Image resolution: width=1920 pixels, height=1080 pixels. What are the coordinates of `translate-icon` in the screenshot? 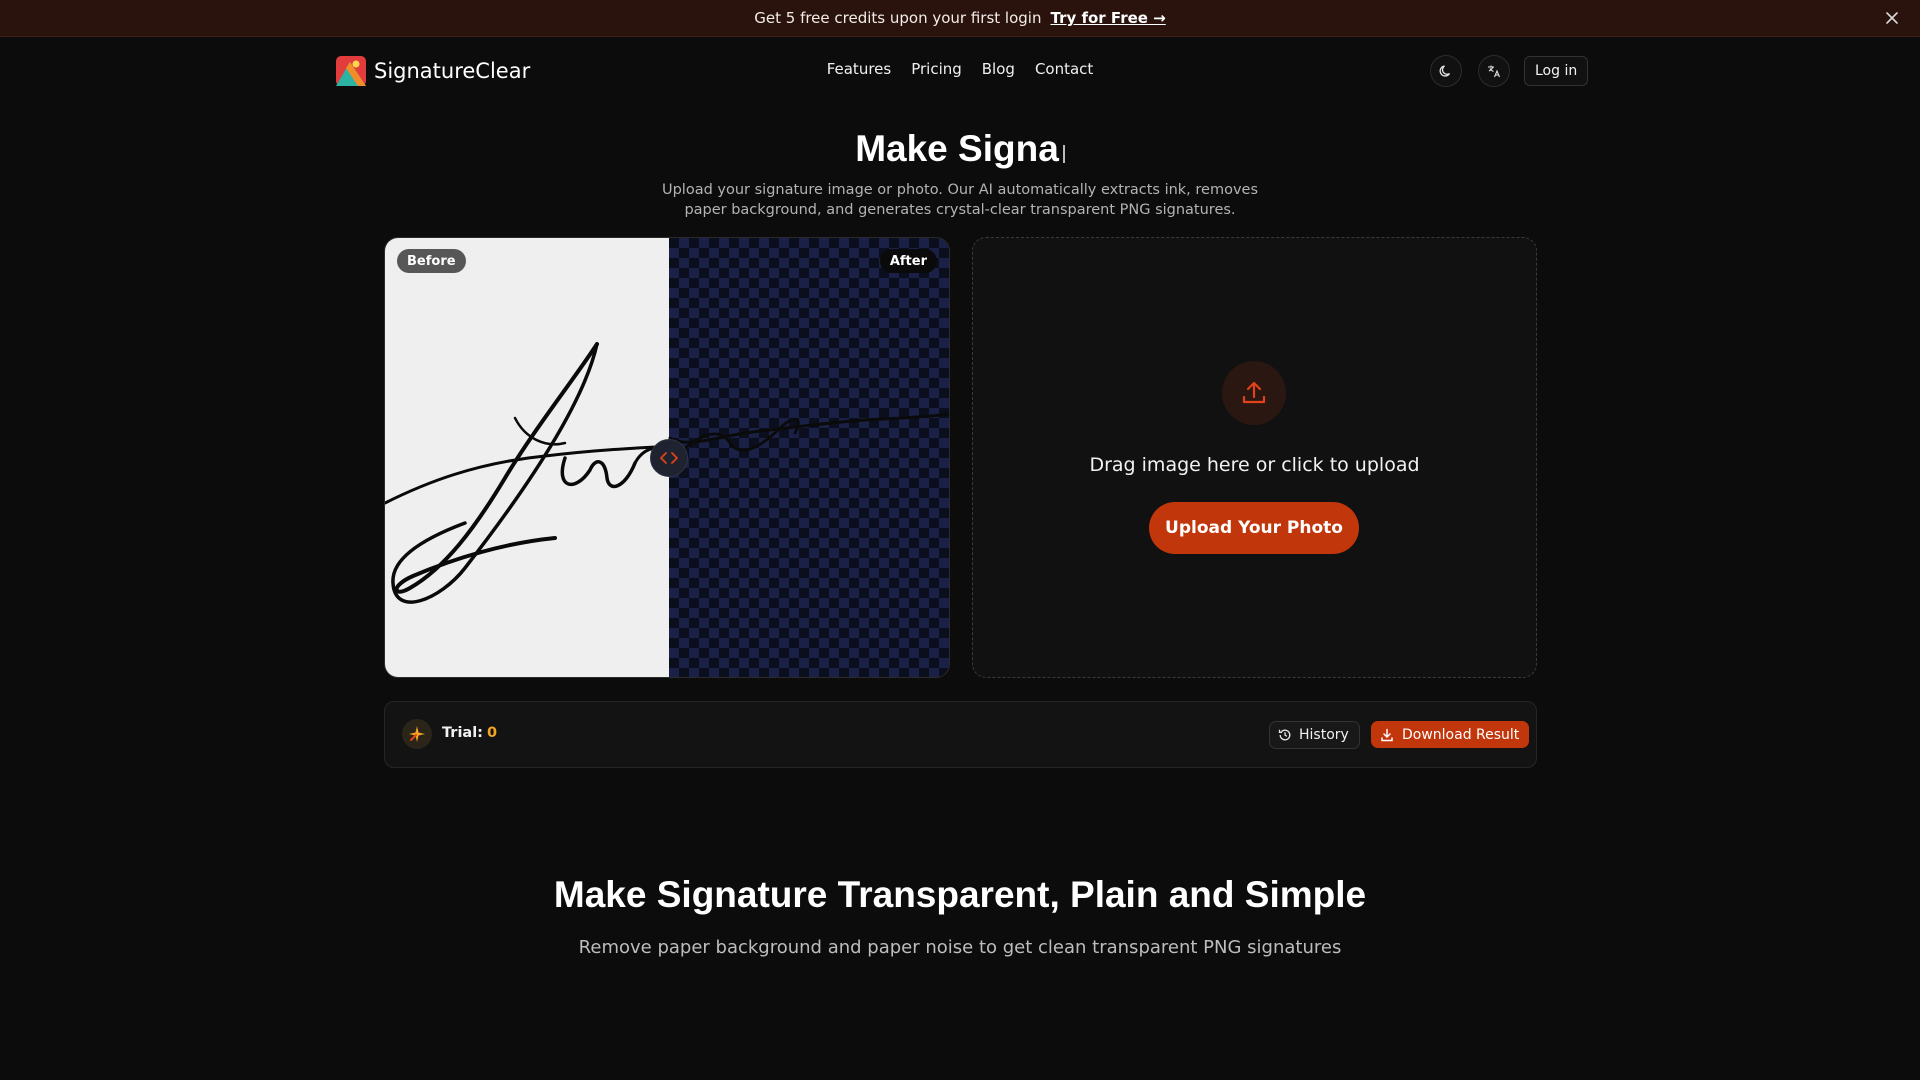 It's located at (1494, 71).